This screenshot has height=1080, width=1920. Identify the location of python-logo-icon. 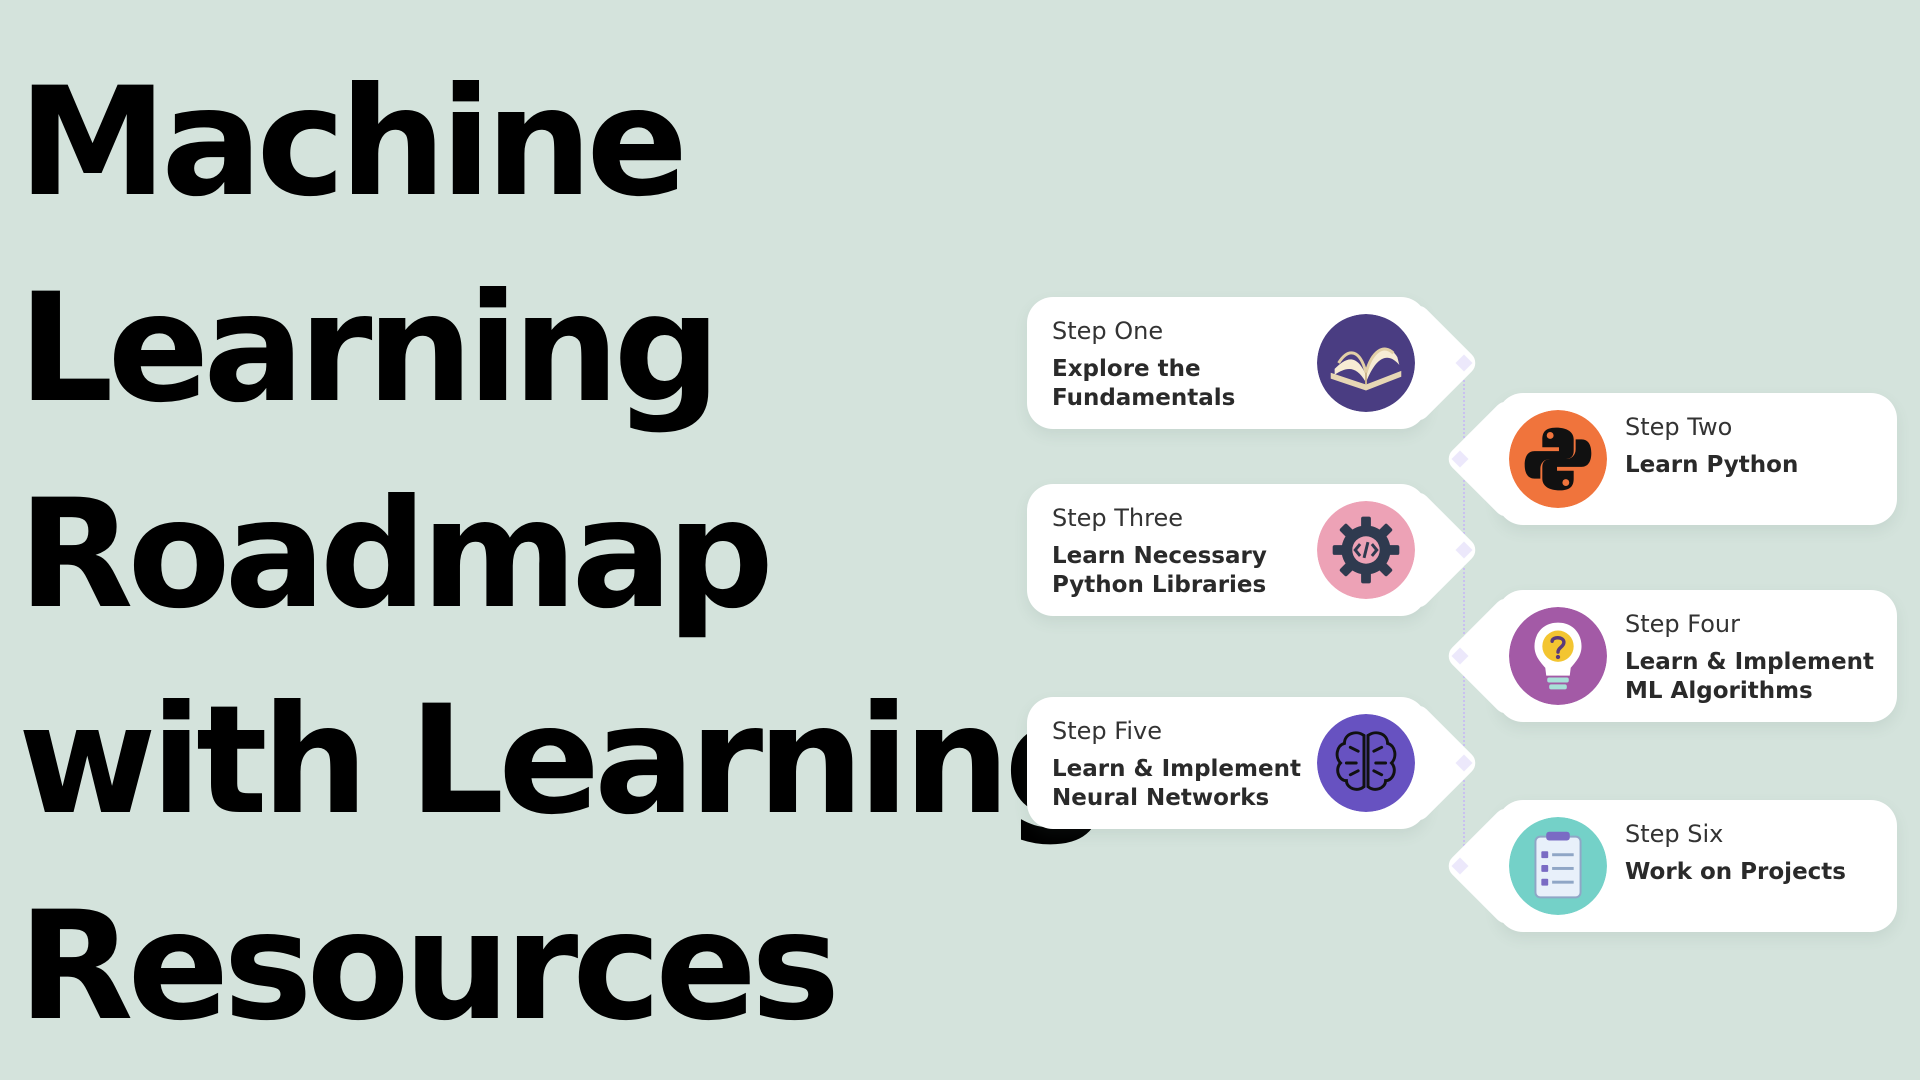
(1558, 459).